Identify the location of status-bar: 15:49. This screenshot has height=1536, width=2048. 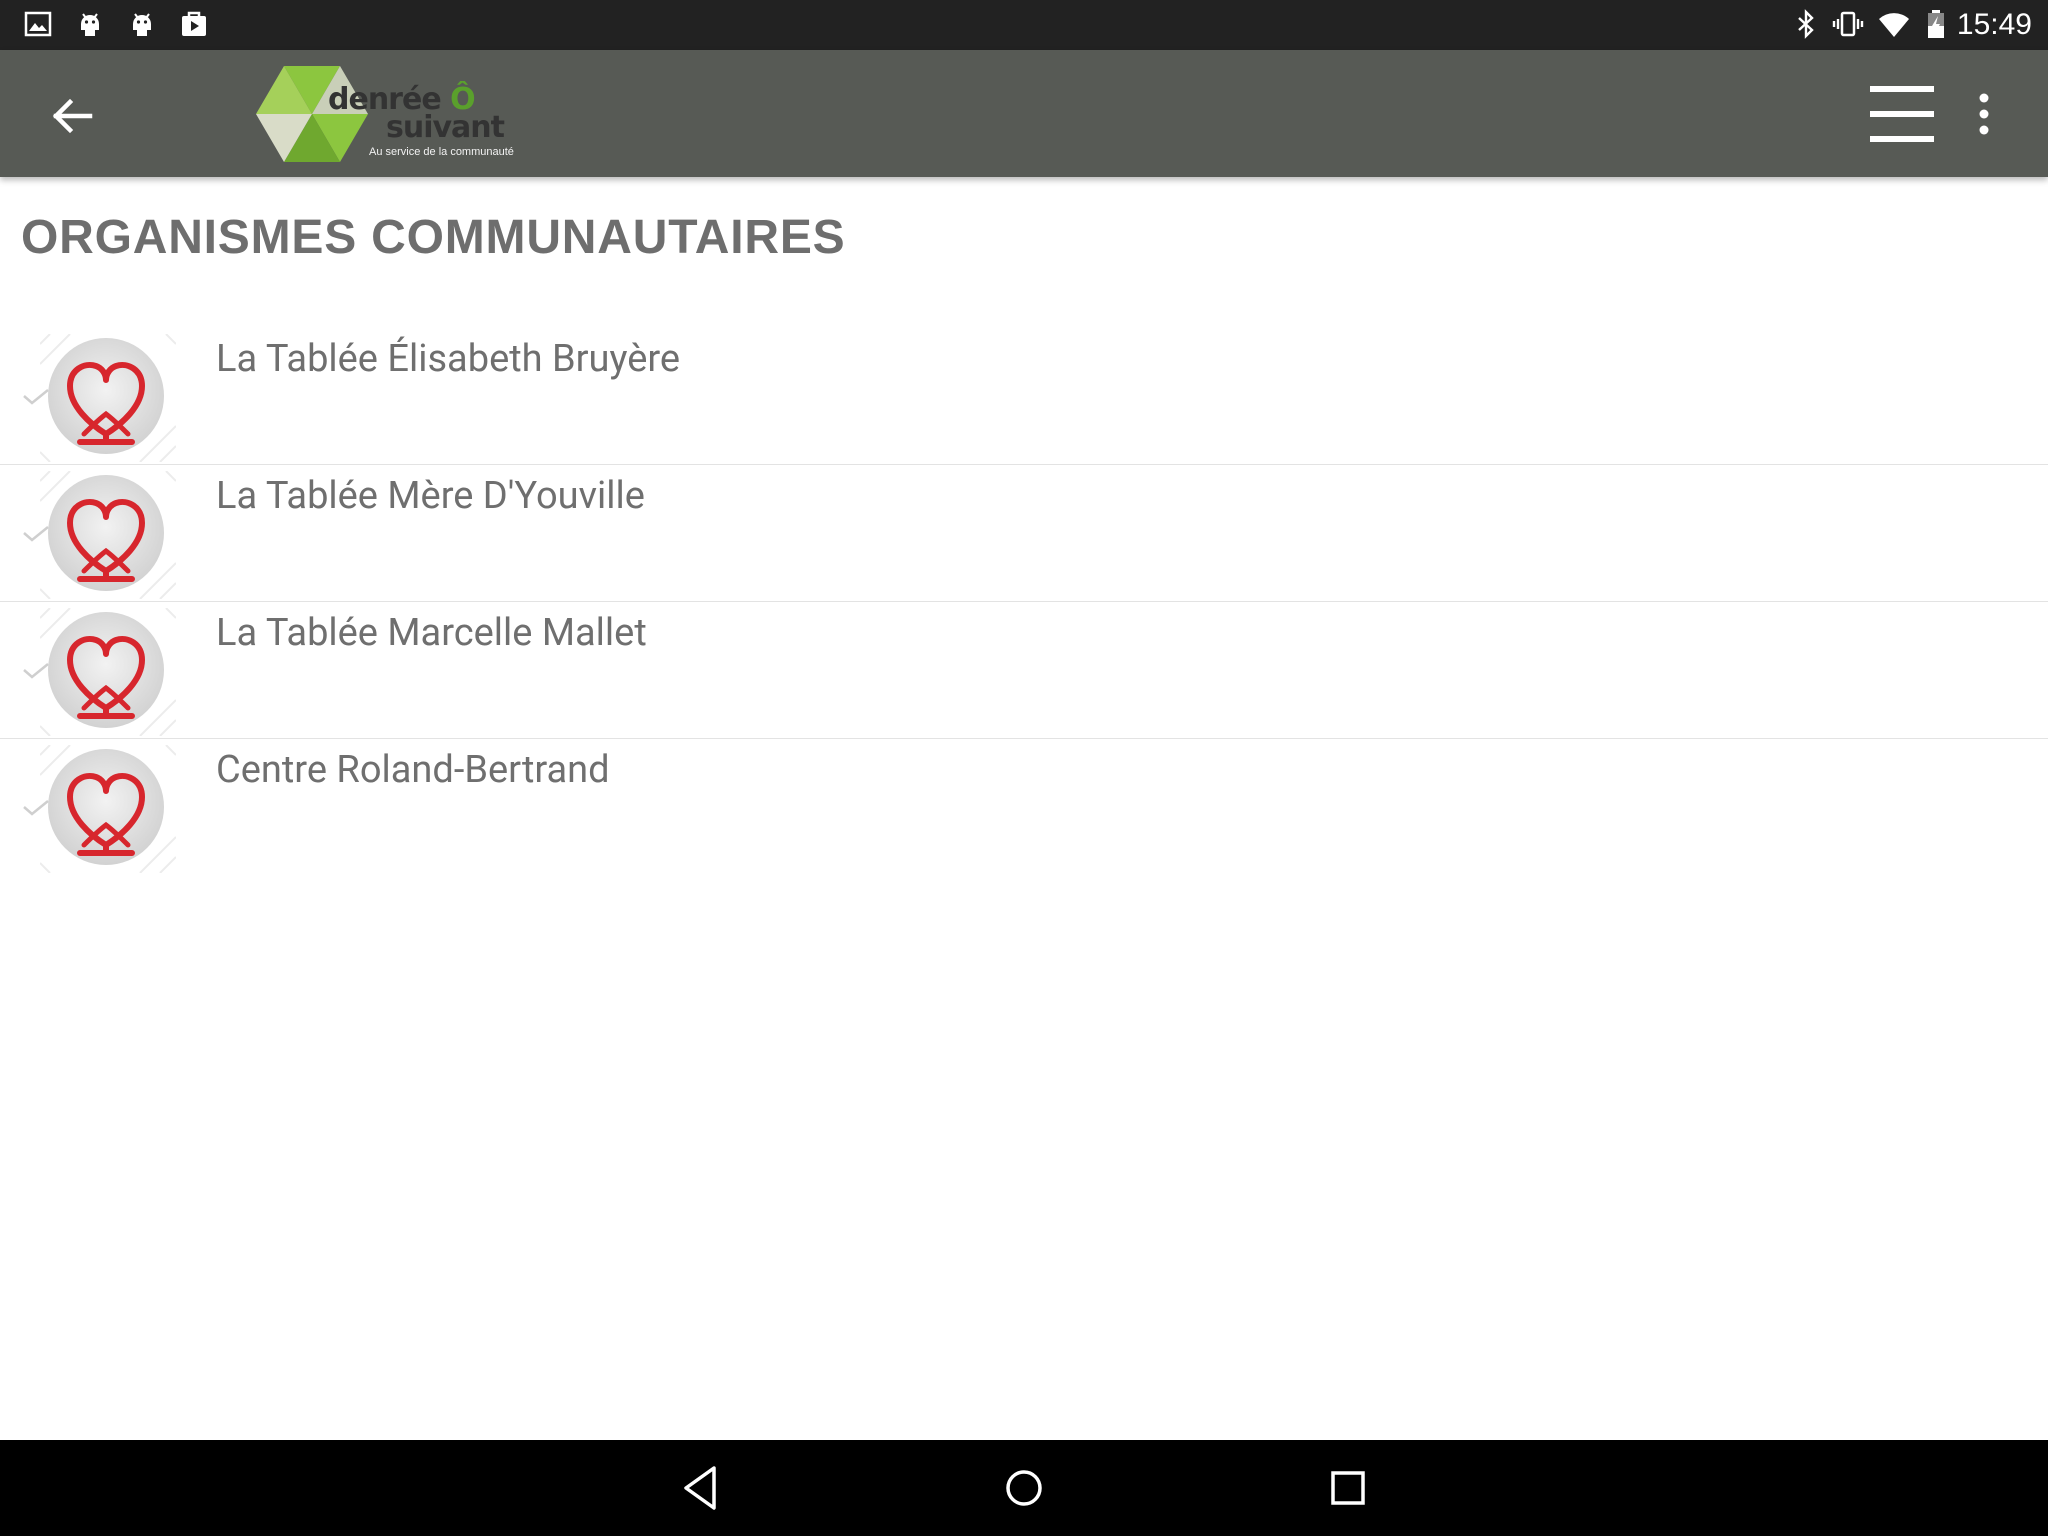
(1024, 25).